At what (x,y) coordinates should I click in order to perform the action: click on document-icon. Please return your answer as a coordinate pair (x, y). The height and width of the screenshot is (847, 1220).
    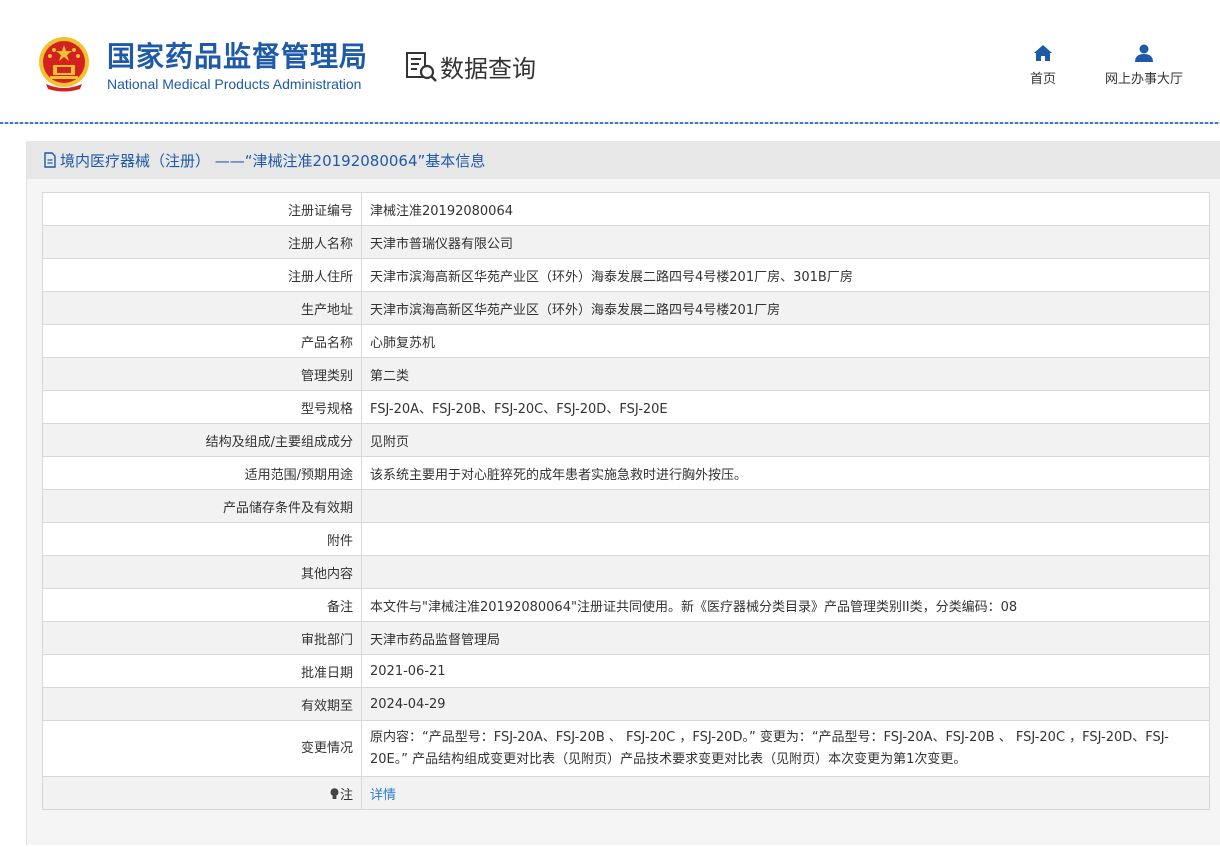
    Looking at the image, I should click on (50, 160).